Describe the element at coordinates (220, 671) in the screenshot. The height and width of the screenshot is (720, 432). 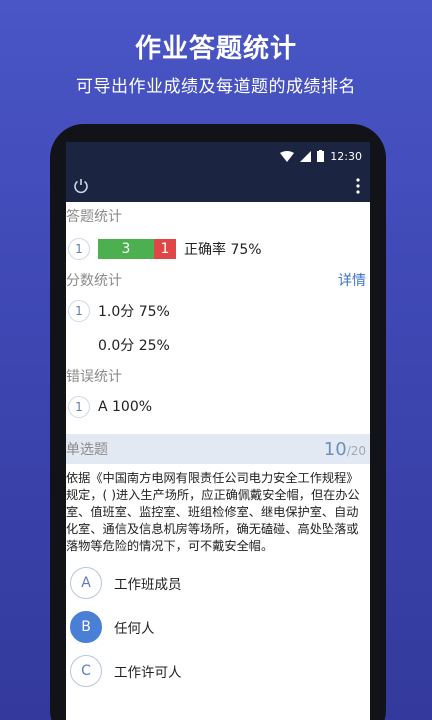
I see `option-c: C 工作许可人` at that location.